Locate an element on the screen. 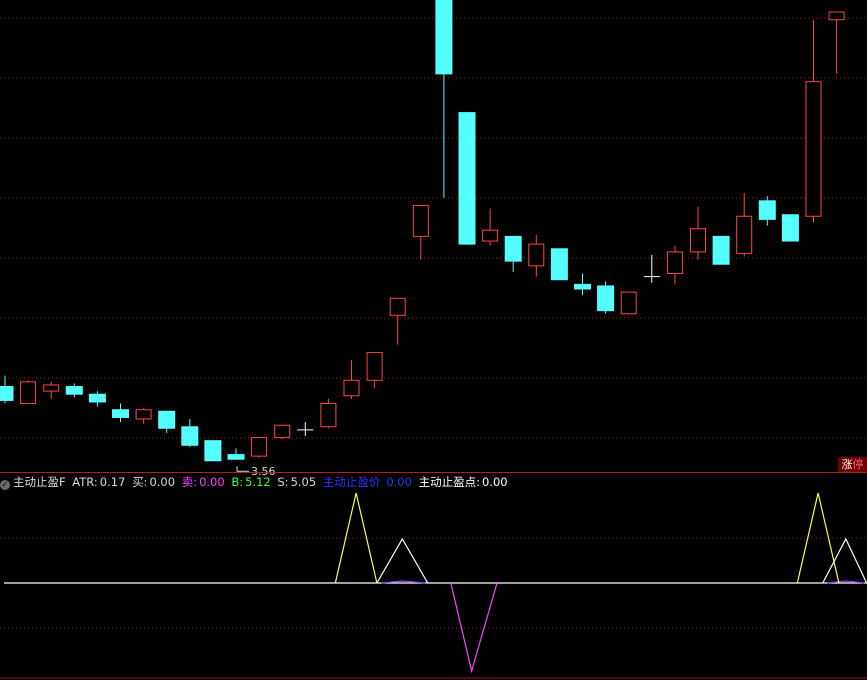 This screenshot has width=867, height=680. b-value: 5.12 is located at coordinates (258, 482).